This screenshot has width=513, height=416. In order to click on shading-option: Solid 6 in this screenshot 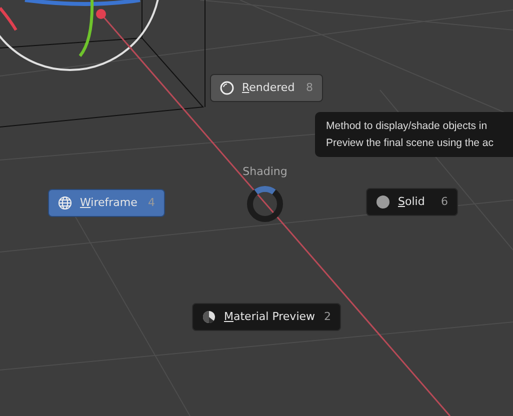, I will do `click(412, 202)`.